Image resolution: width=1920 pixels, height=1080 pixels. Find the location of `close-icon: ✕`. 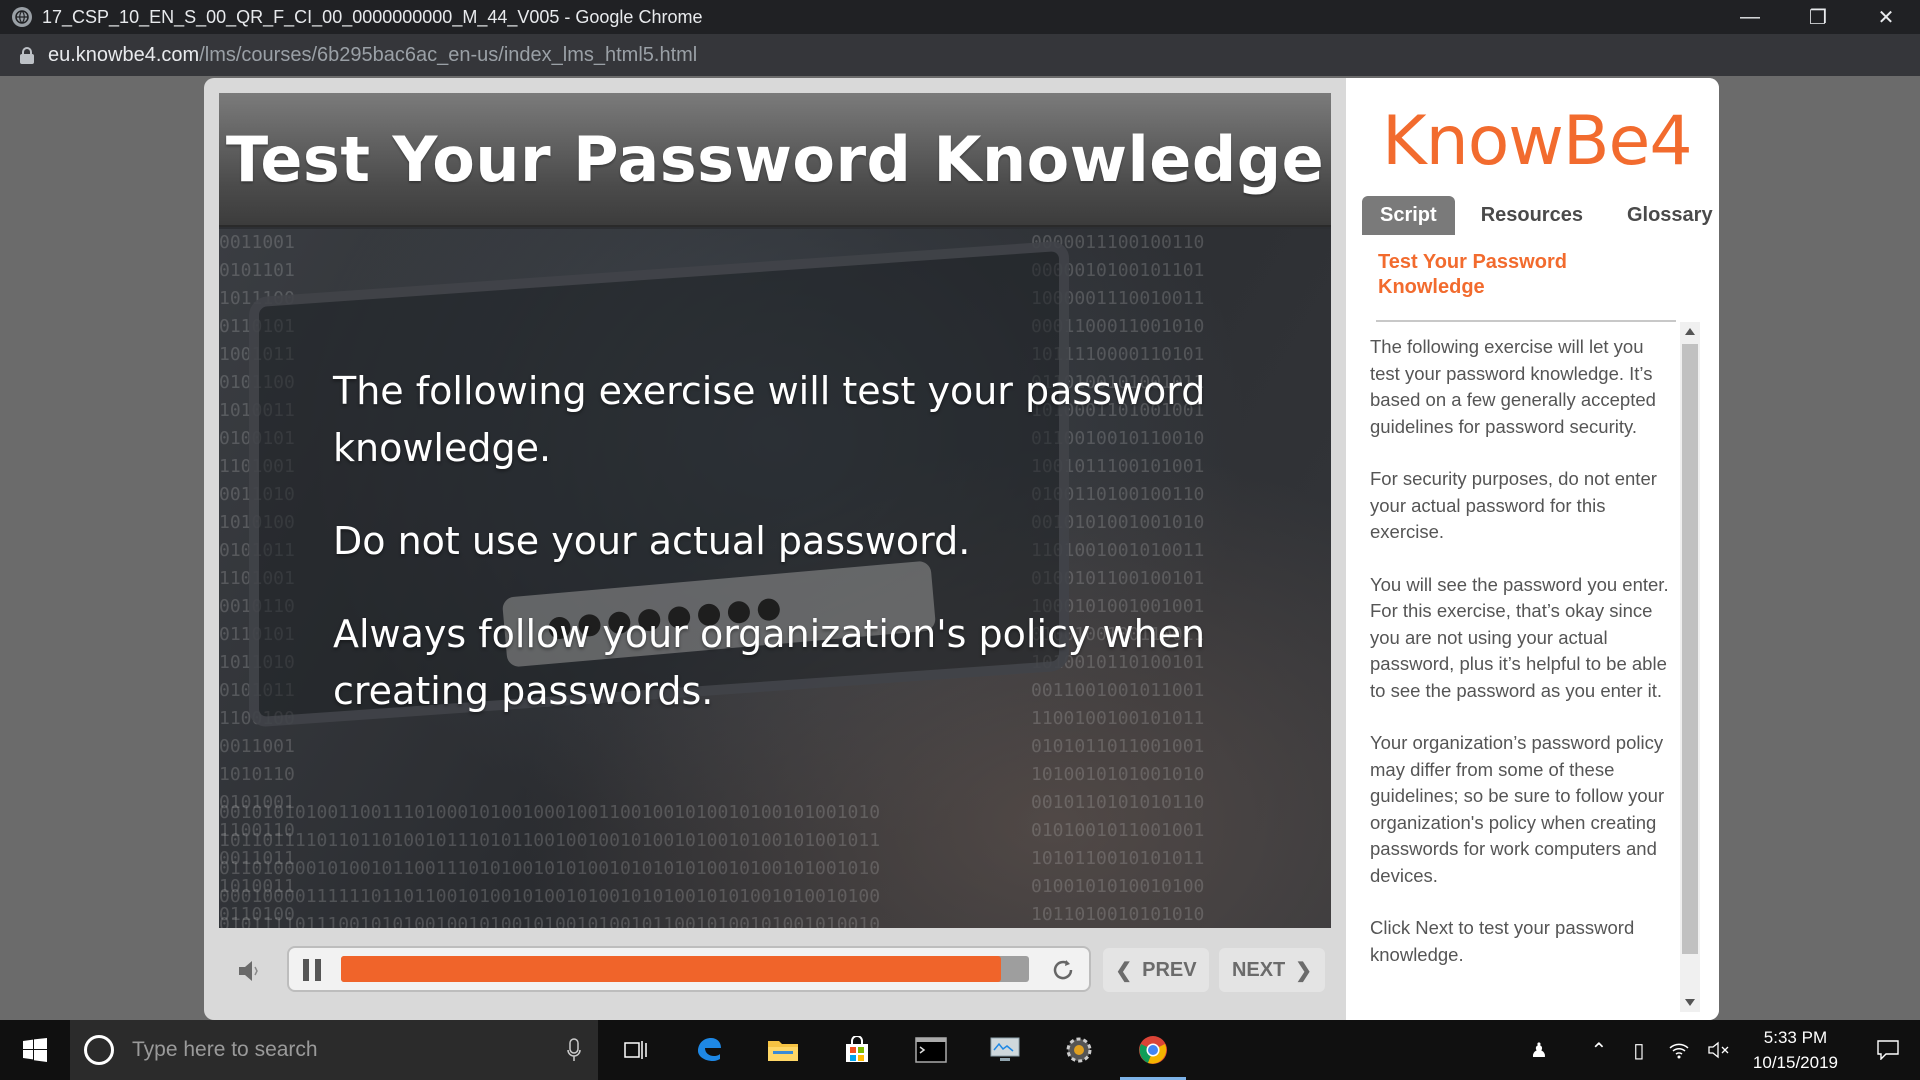

close-icon: ✕ is located at coordinates (1886, 17).